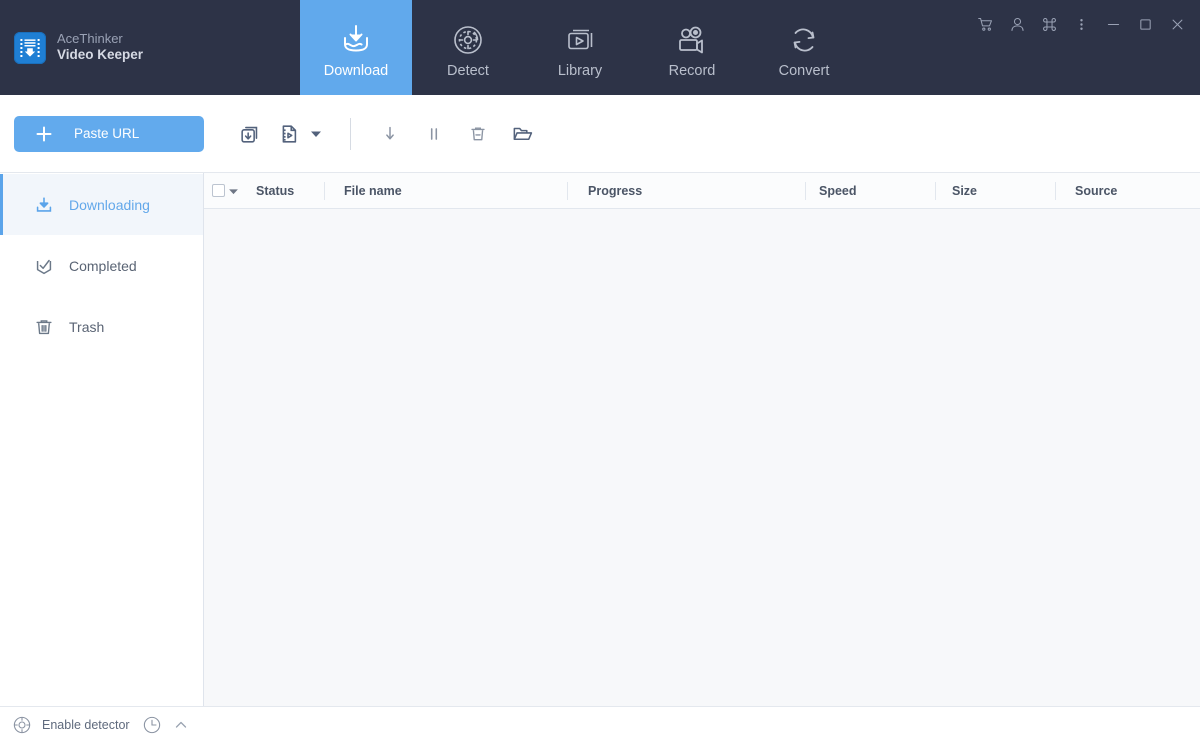 Image resolution: width=1200 pixels, height=742 pixels. What do you see at coordinates (316, 134) in the screenshot?
I see `dropdown-caret-icon` at bounding box center [316, 134].